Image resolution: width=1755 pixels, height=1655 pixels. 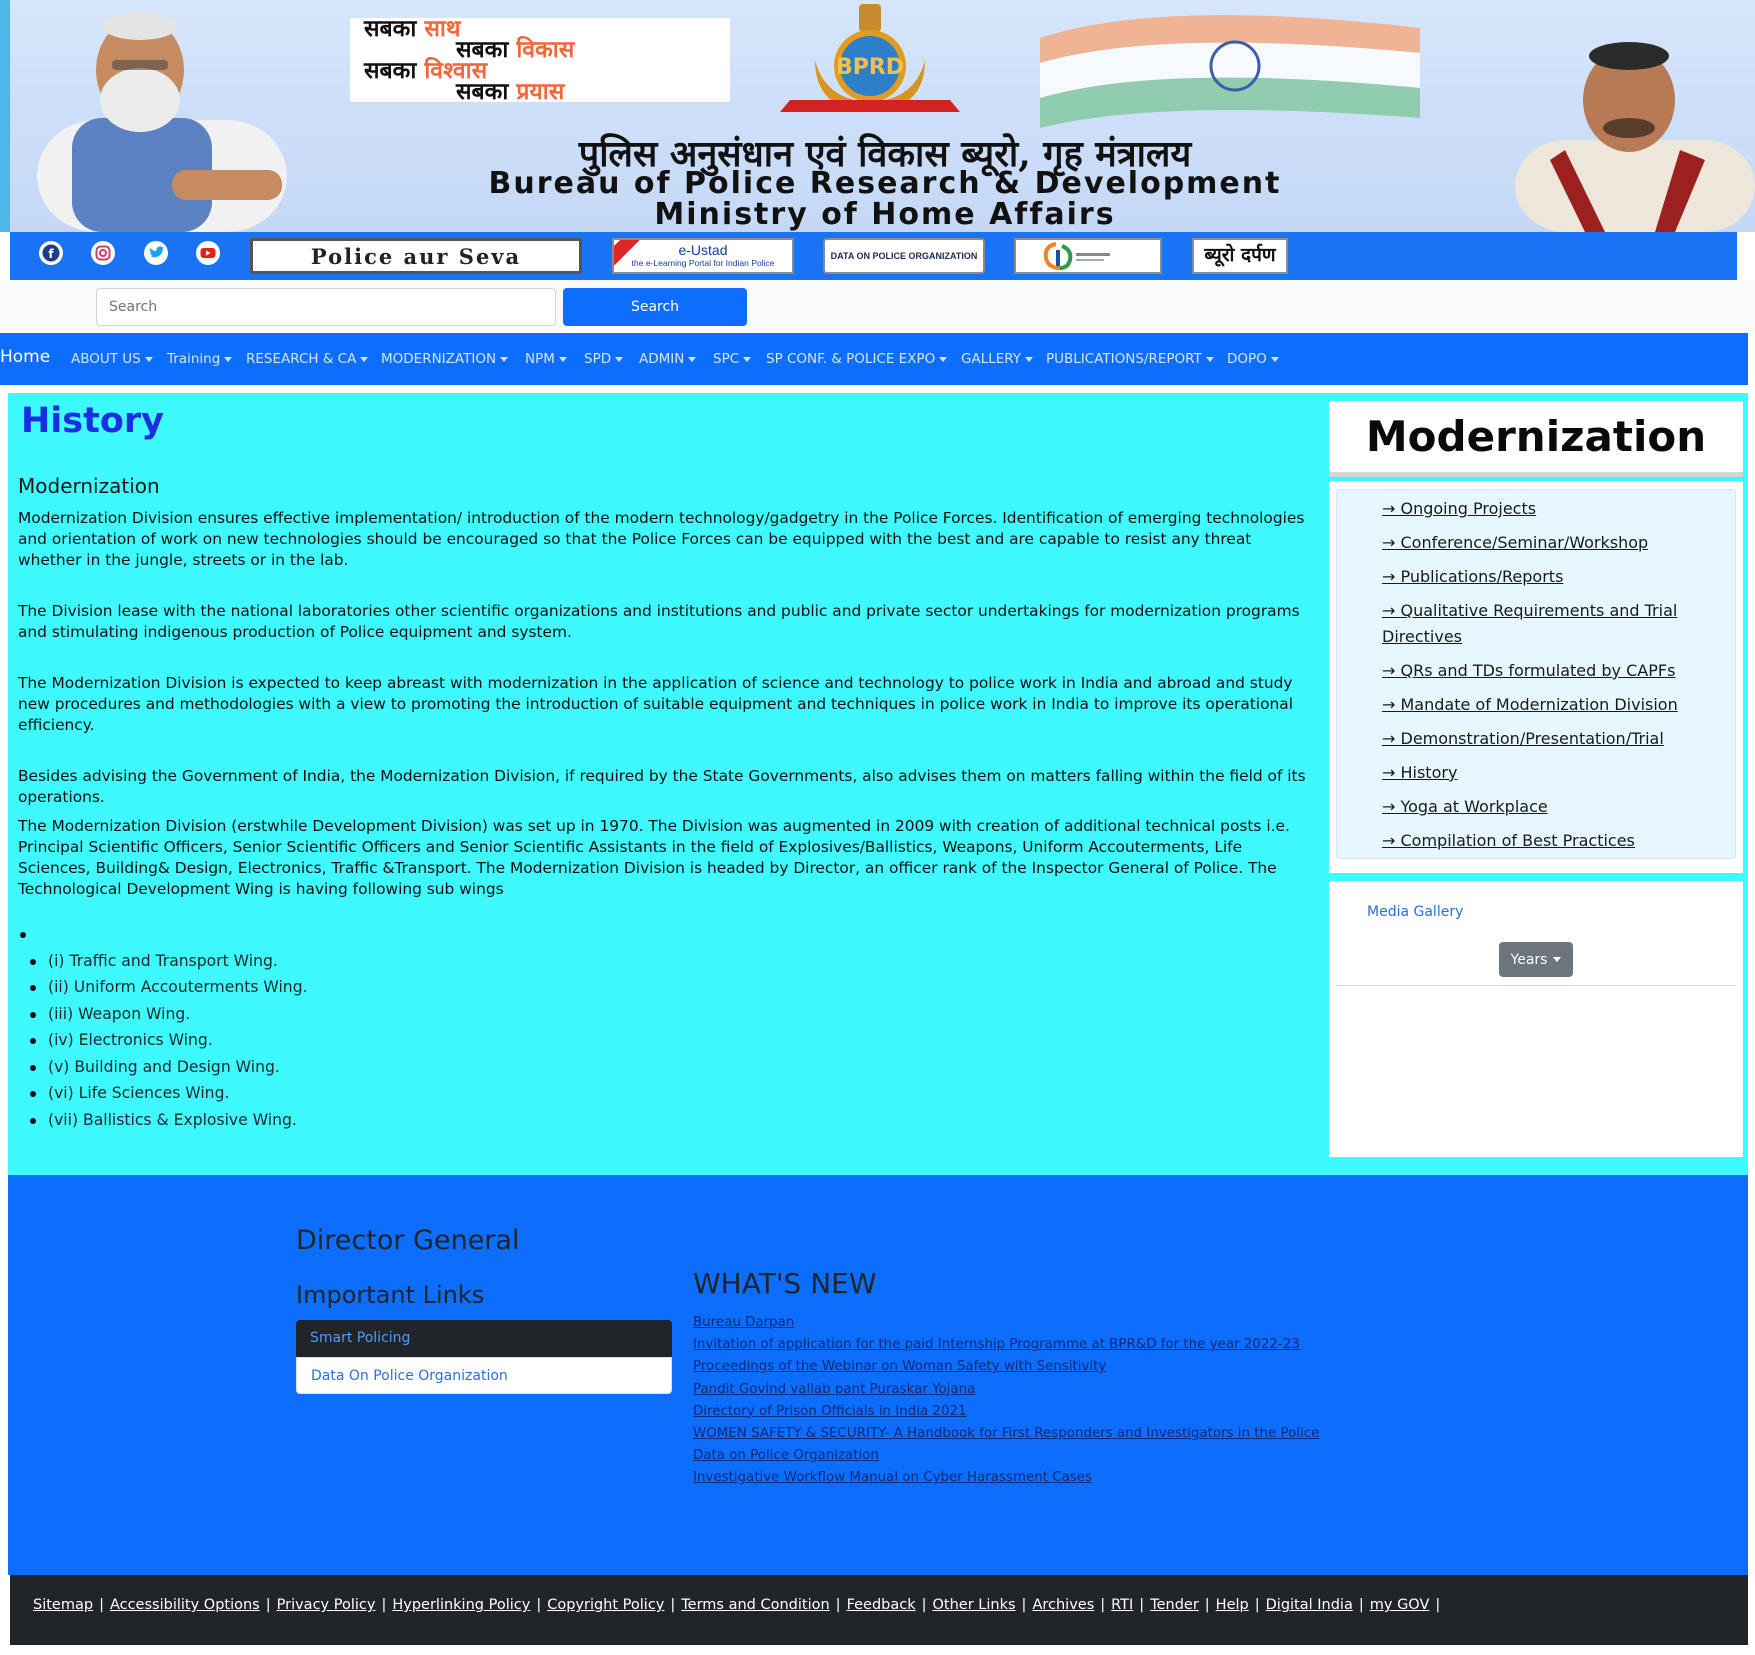 What do you see at coordinates (991, 359) in the screenshot?
I see `nav-label: GALLERY` at bounding box center [991, 359].